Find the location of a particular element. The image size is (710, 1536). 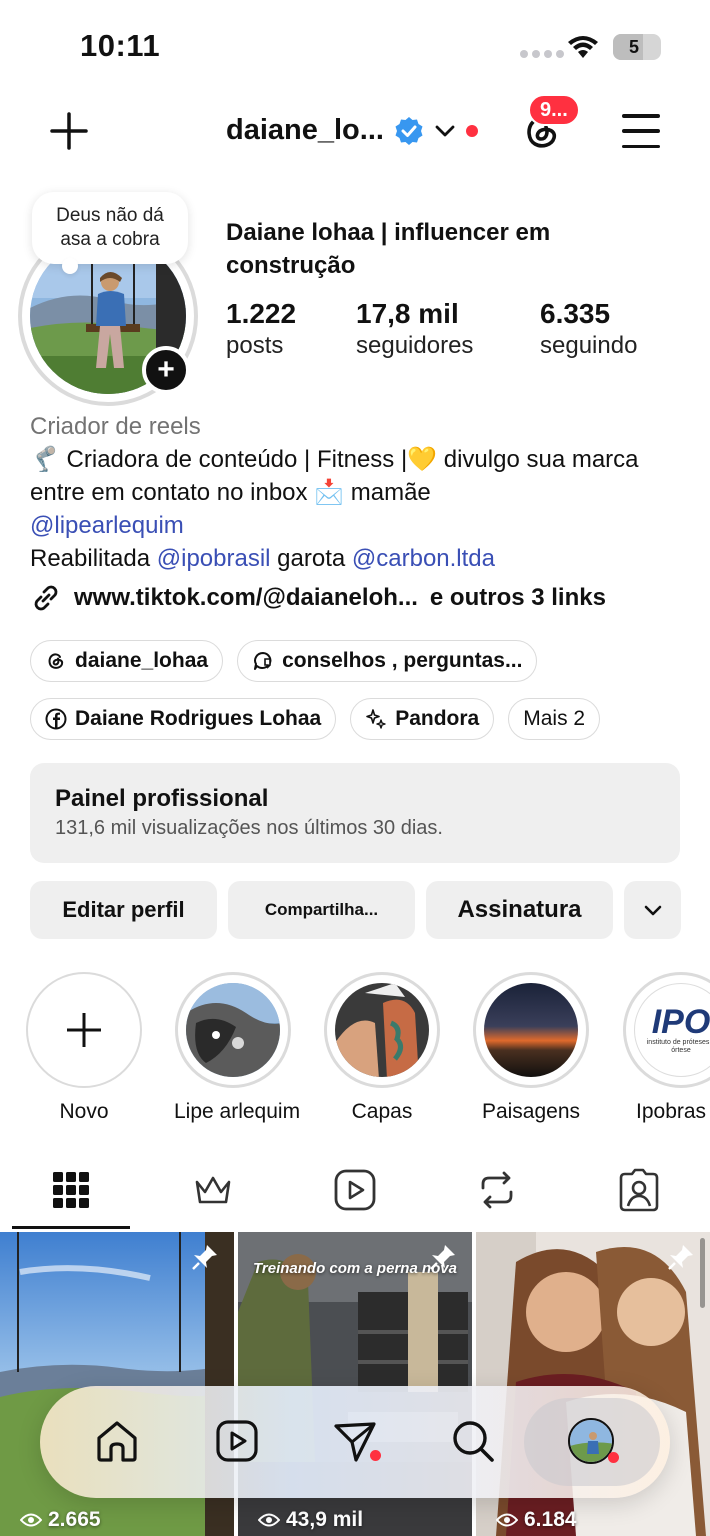

bio-mention: @ipobrasil is located at coordinates (214, 558).